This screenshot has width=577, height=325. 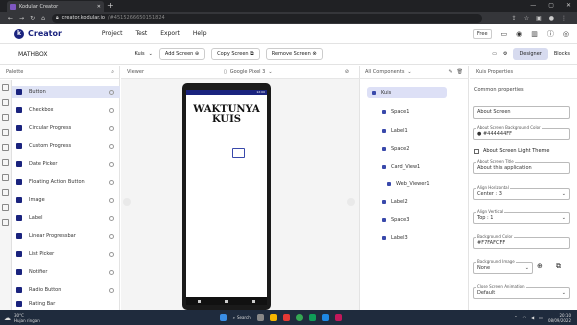 I want to click on palette-item-rating-bar: Rating Bar, so click(x=66, y=304).